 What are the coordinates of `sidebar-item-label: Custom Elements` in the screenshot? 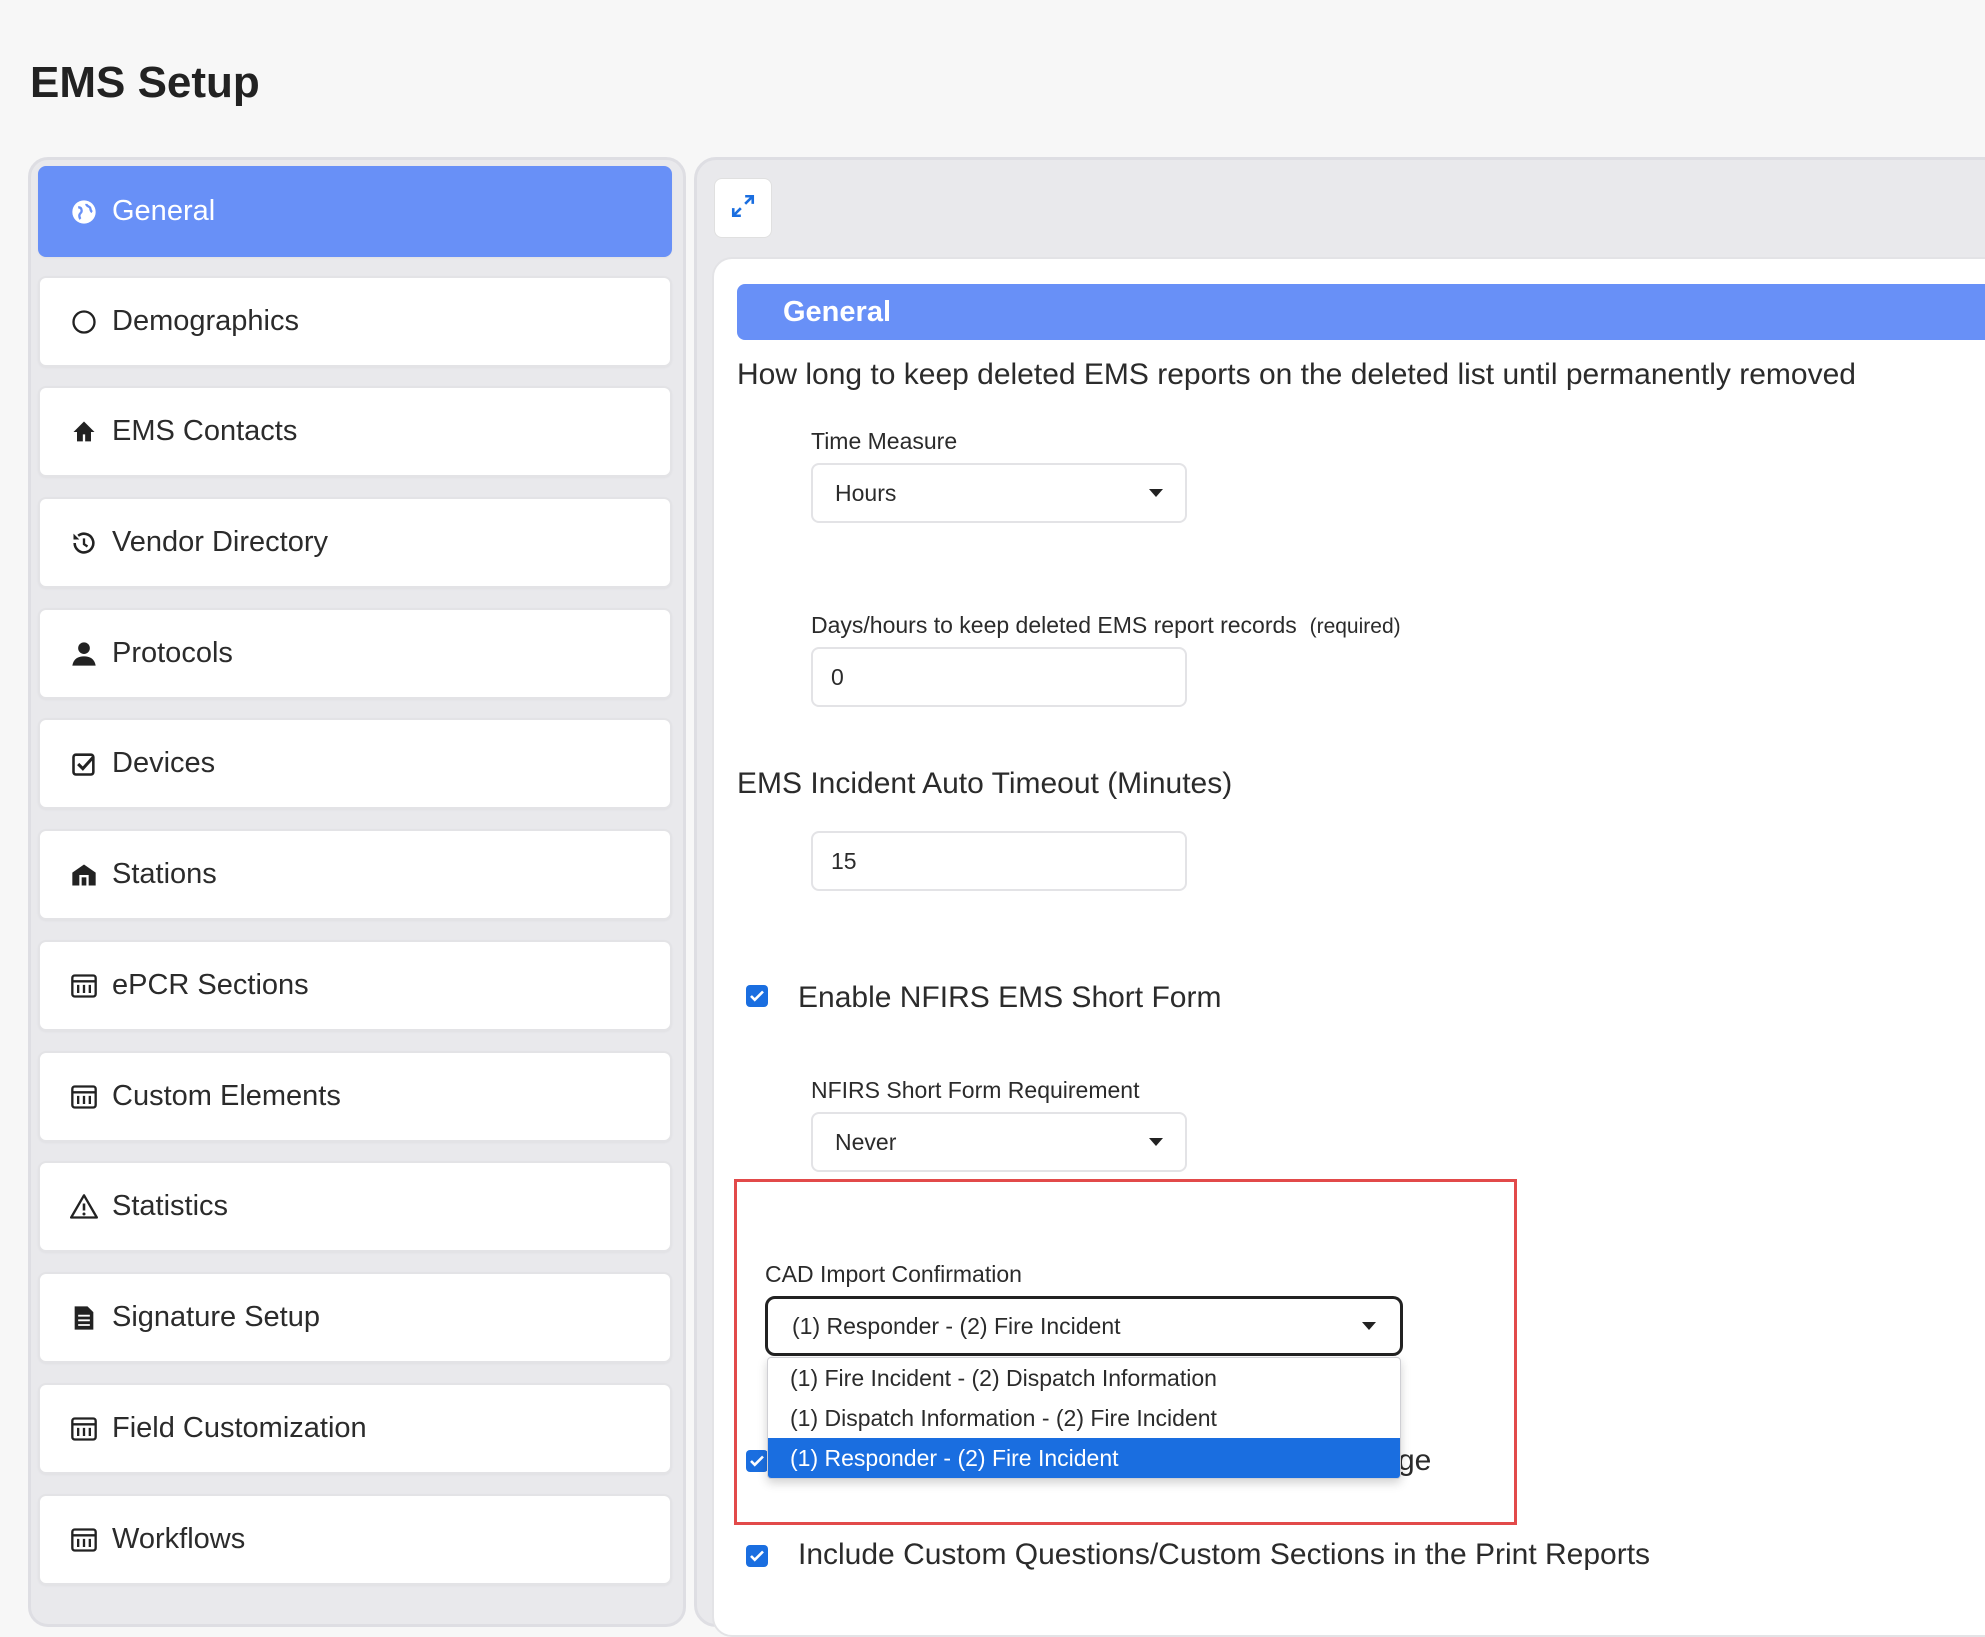 It's located at (226, 1096).